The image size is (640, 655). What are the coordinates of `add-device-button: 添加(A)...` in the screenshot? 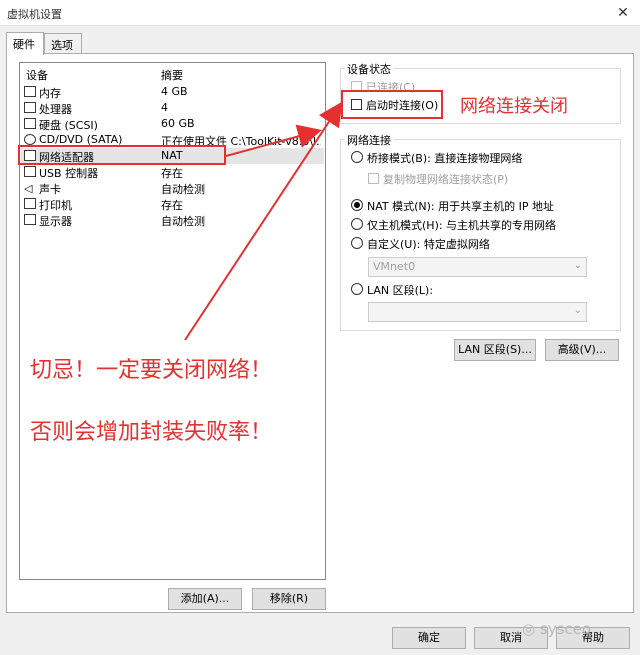 It's located at (205, 599).